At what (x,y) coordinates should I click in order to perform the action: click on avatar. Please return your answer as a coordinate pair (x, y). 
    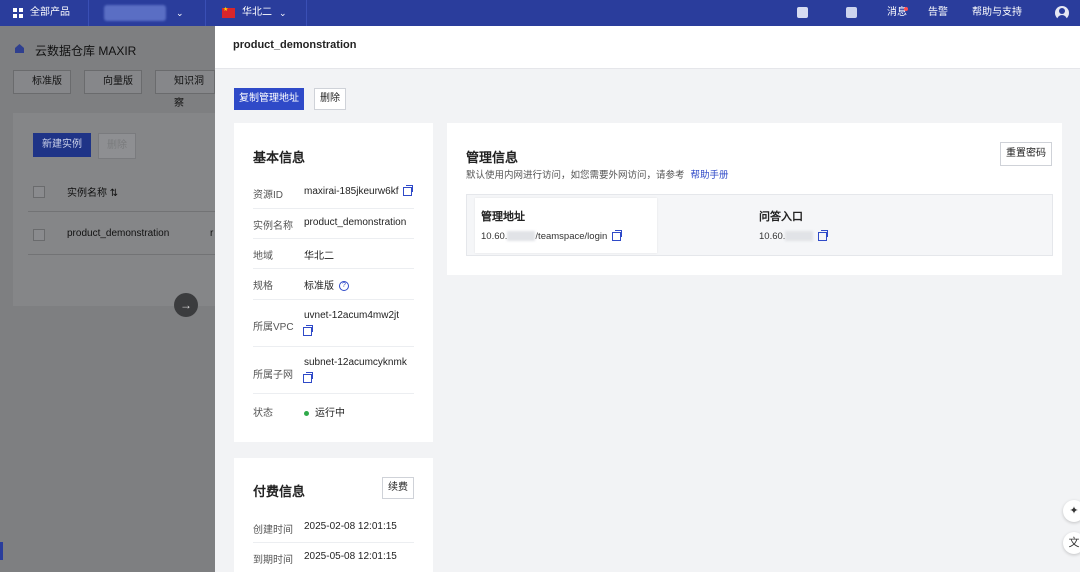
    Looking at the image, I should click on (1062, 13).